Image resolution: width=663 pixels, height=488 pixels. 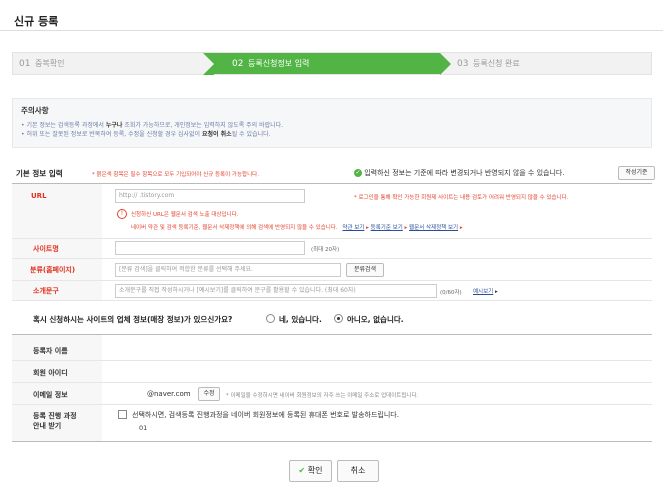 I want to click on step-3-num: 03, so click(x=463, y=64).